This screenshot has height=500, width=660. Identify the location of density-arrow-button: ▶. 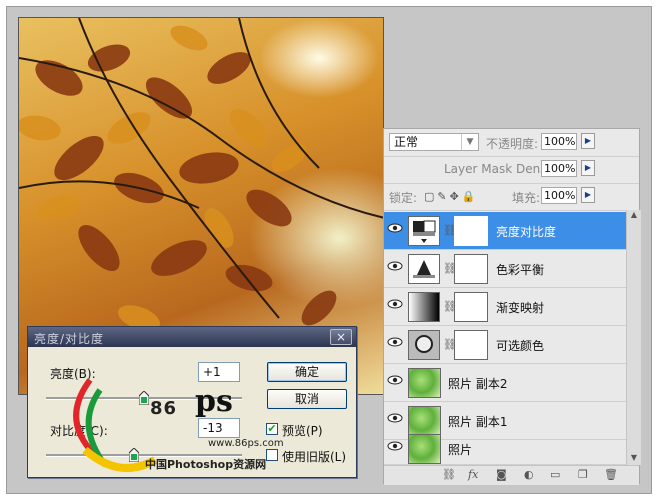
(588, 168).